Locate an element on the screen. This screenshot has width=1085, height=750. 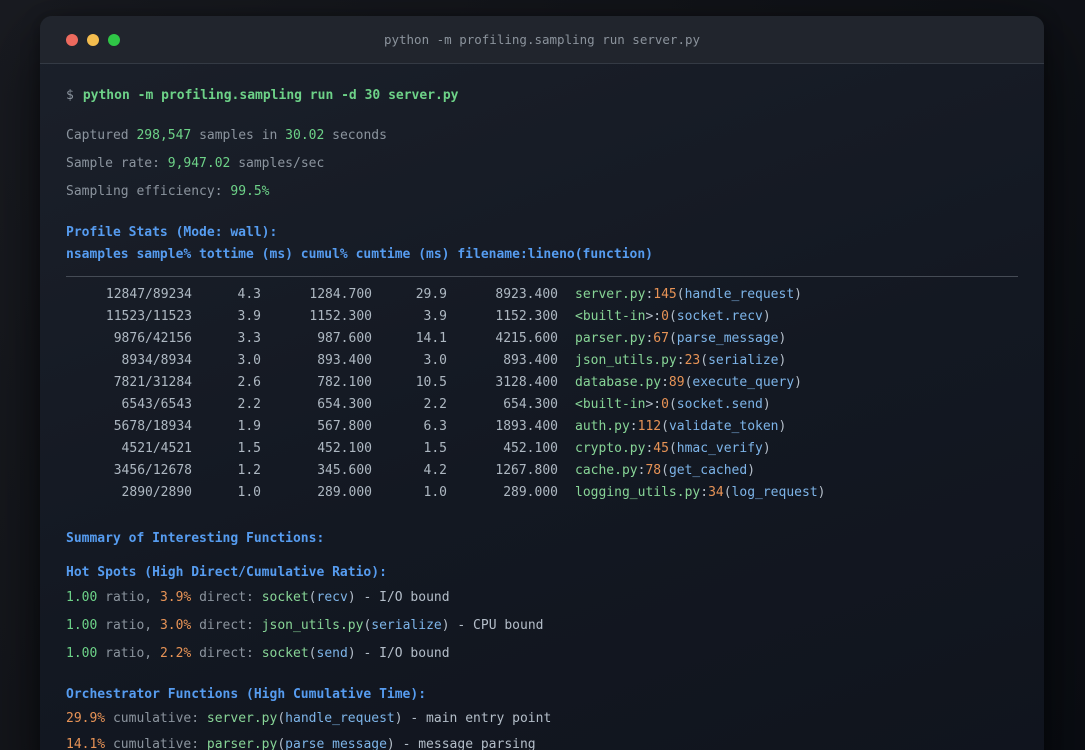
text-segment: database.py is located at coordinates (618, 382).